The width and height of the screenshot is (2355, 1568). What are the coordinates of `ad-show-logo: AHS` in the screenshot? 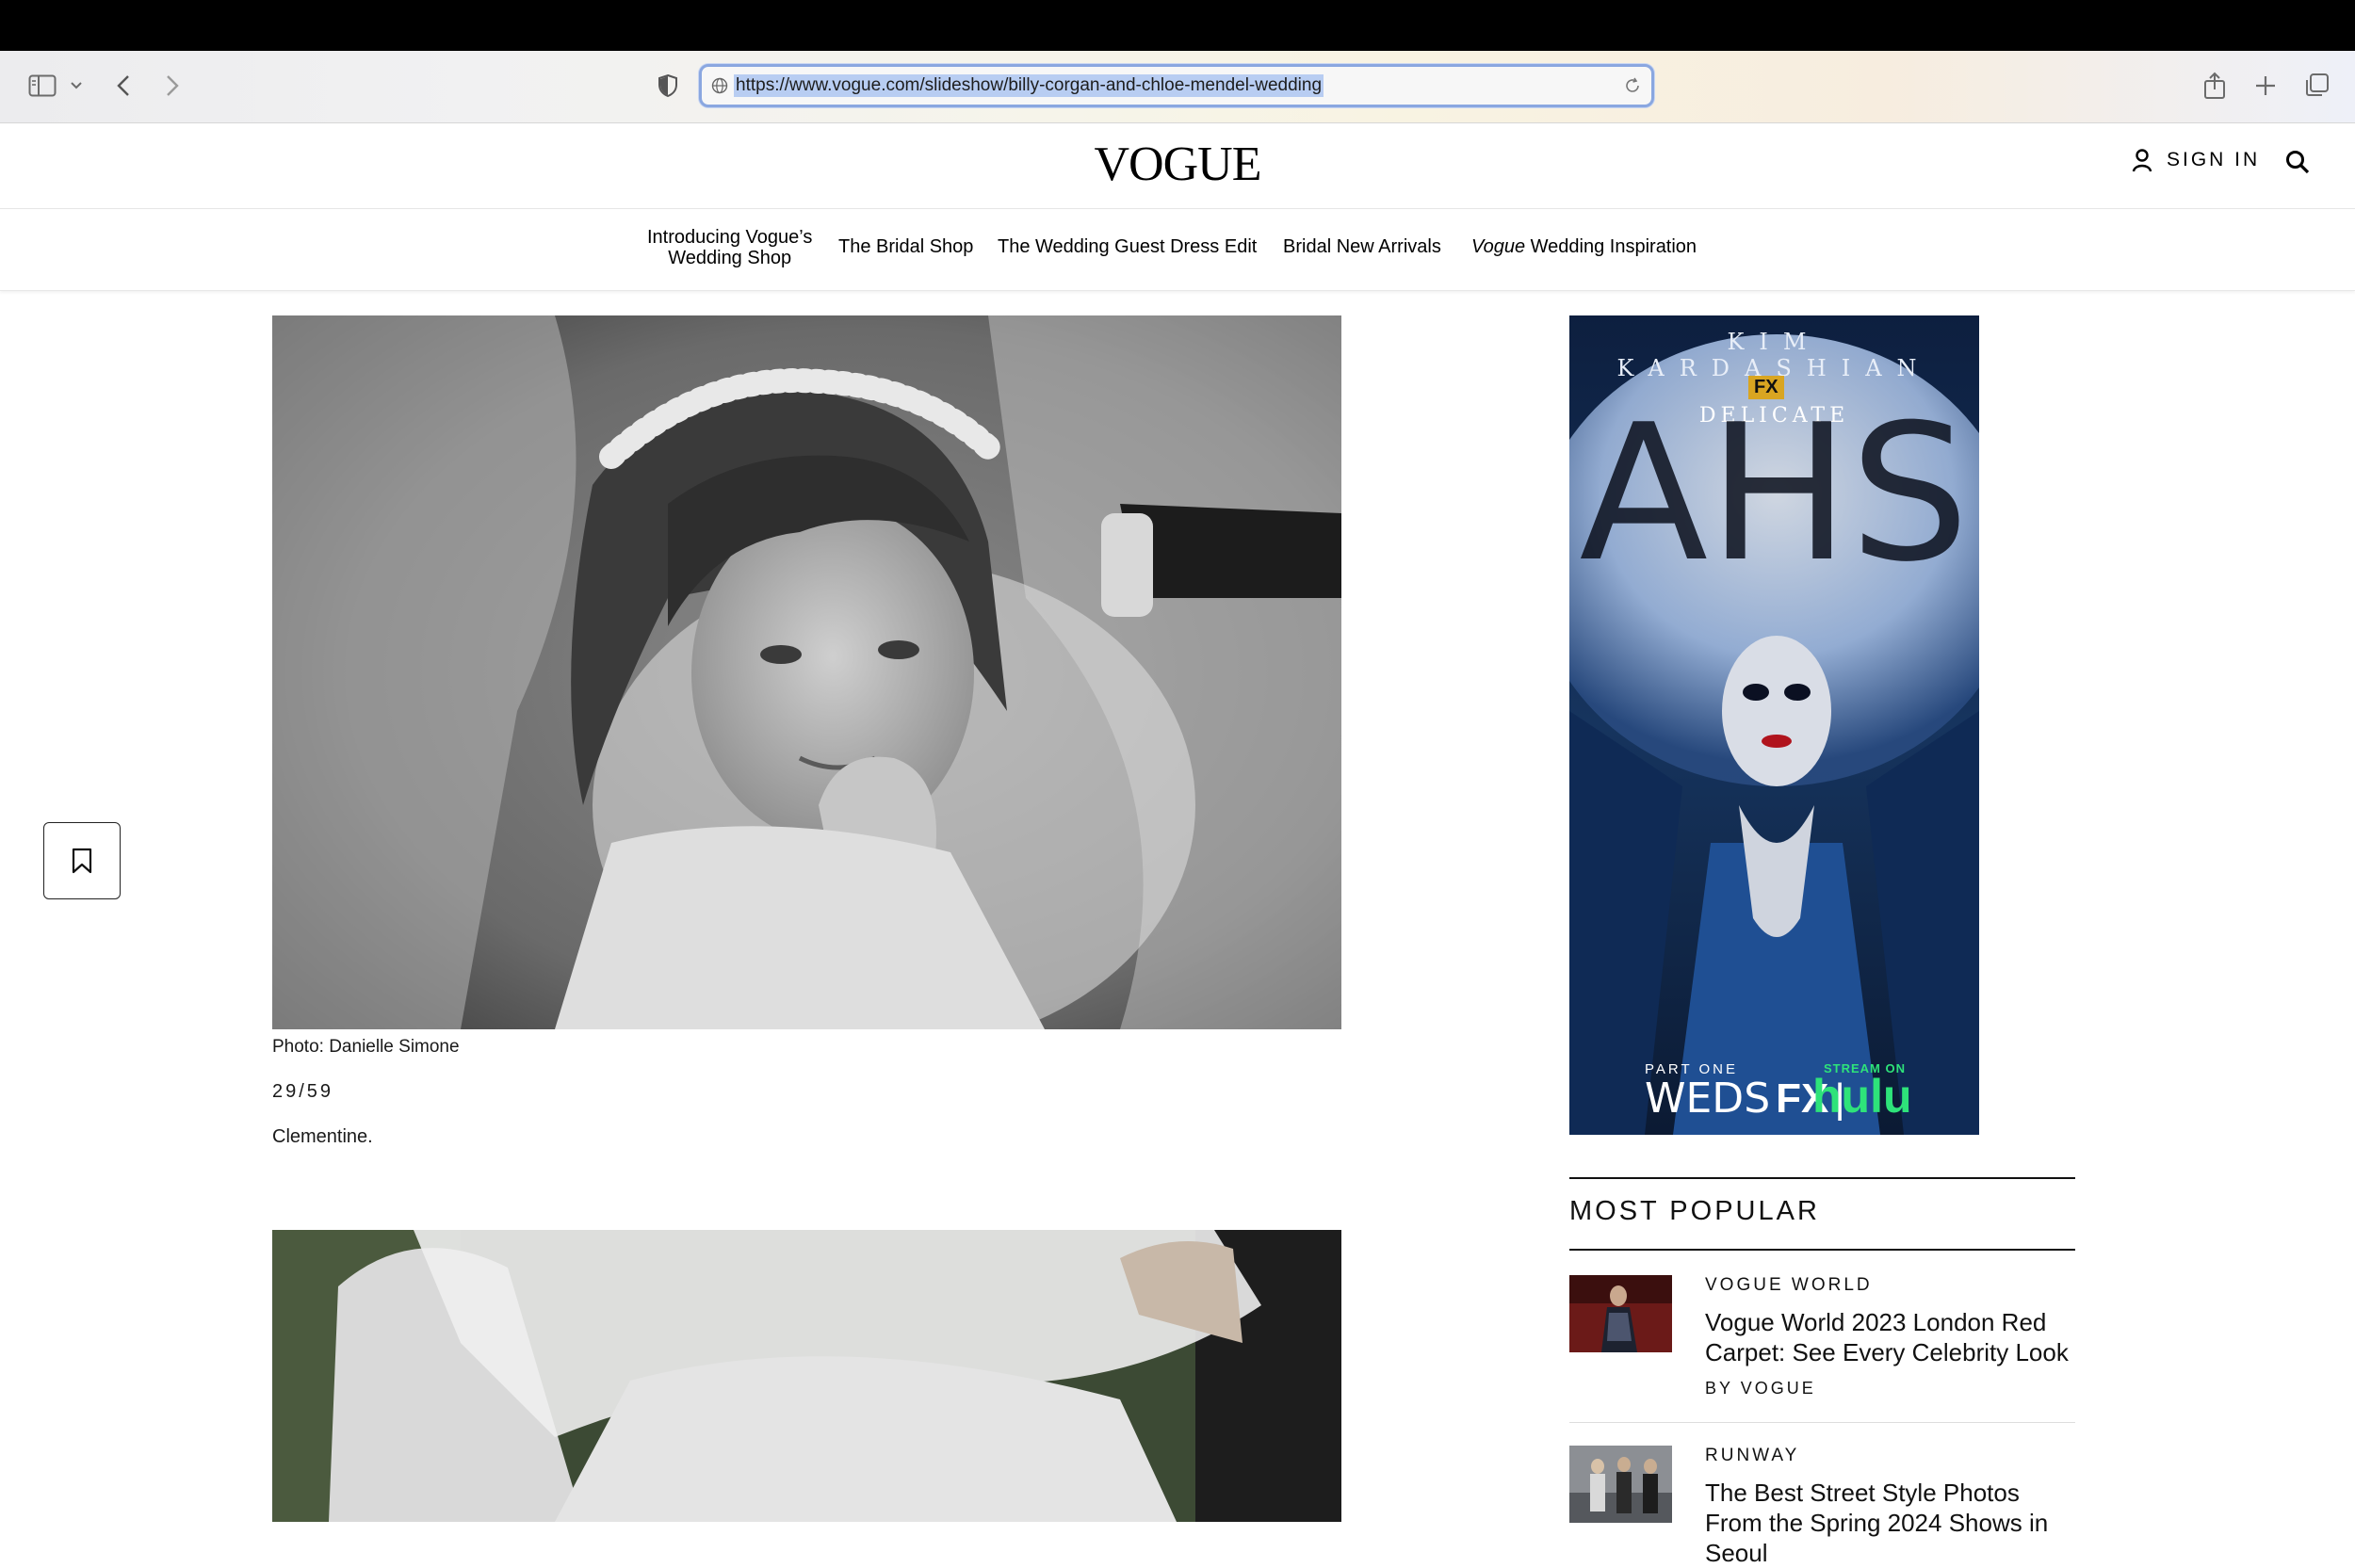 It's located at (1774, 494).